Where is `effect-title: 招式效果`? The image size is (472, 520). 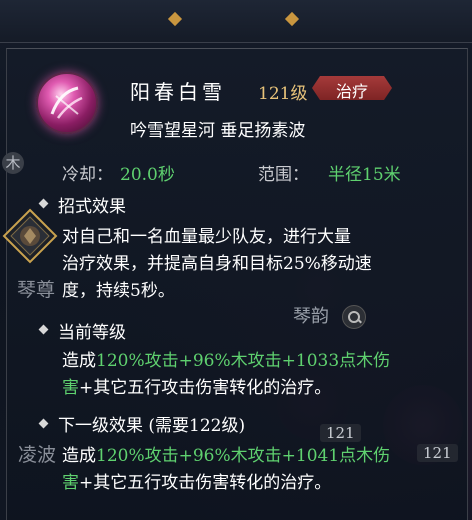 effect-title: 招式效果 is located at coordinates (92, 207).